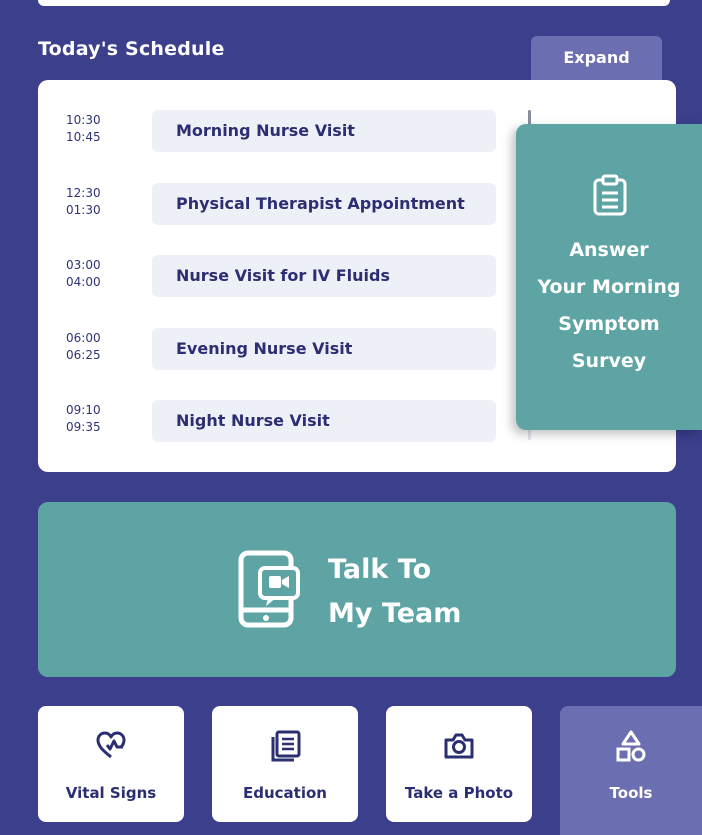 The height and width of the screenshot is (835, 702). What do you see at coordinates (631, 770) in the screenshot?
I see `tools-button: Tools` at bounding box center [631, 770].